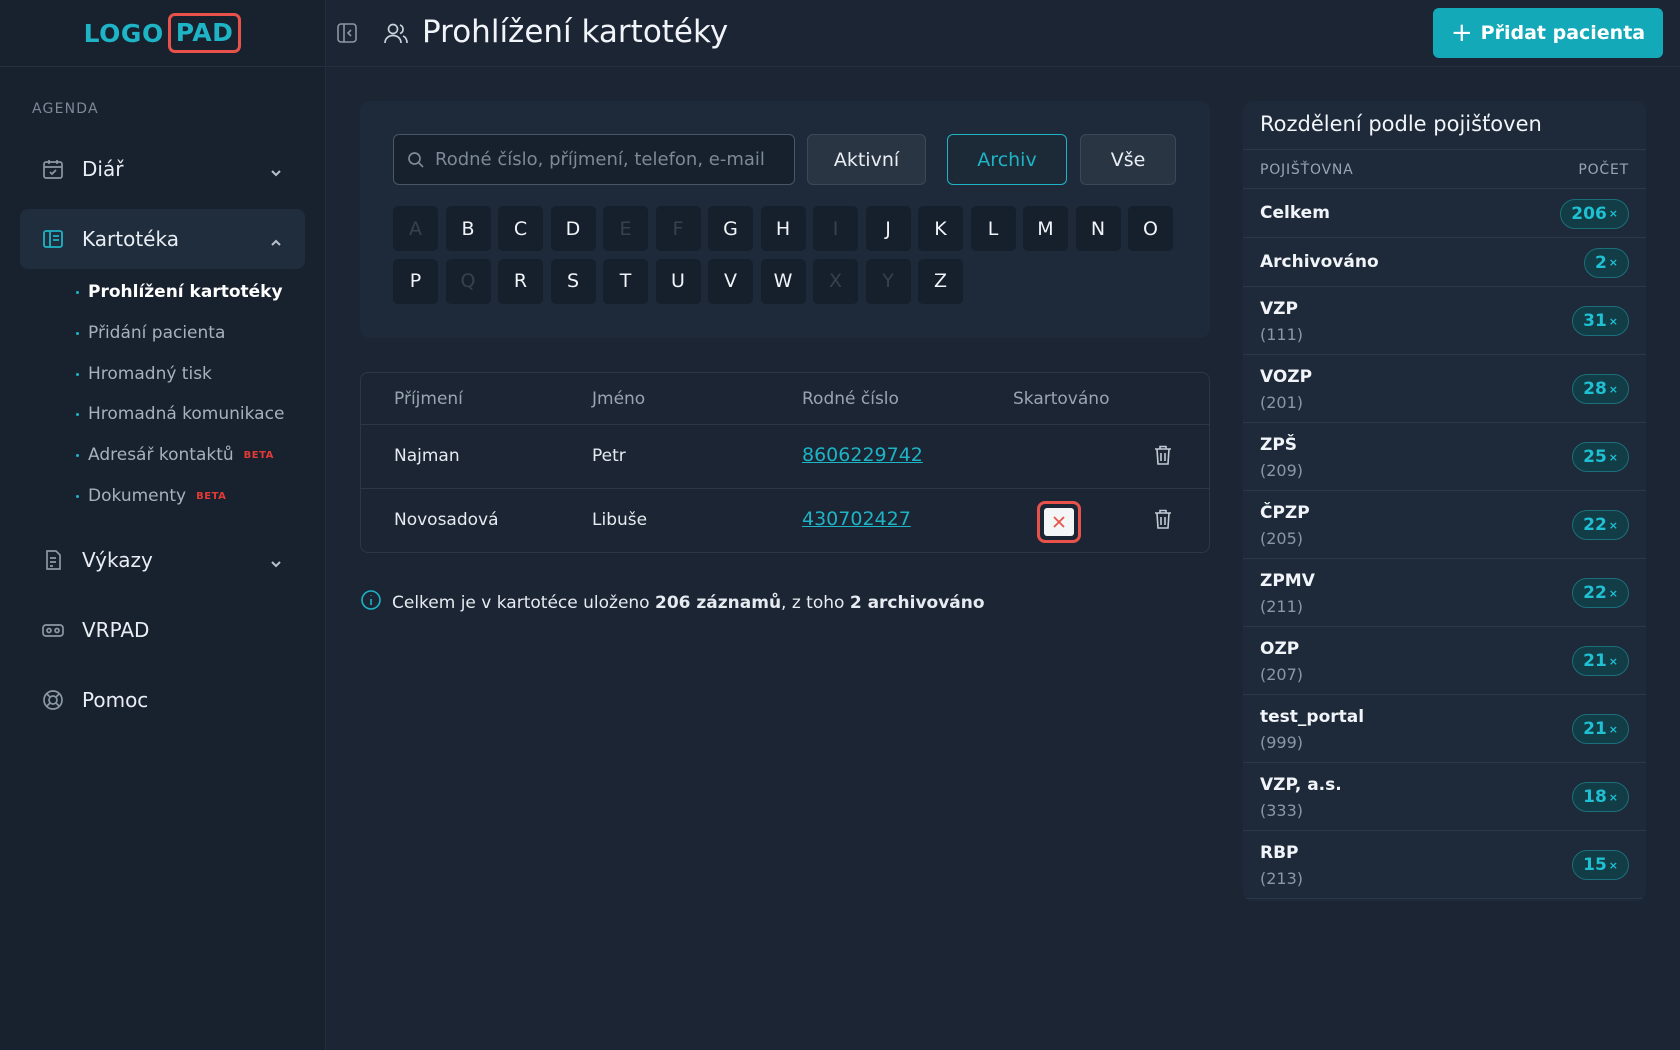 This screenshot has width=1680, height=1050. What do you see at coordinates (520, 281) in the screenshot?
I see `letter-button: R` at bounding box center [520, 281].